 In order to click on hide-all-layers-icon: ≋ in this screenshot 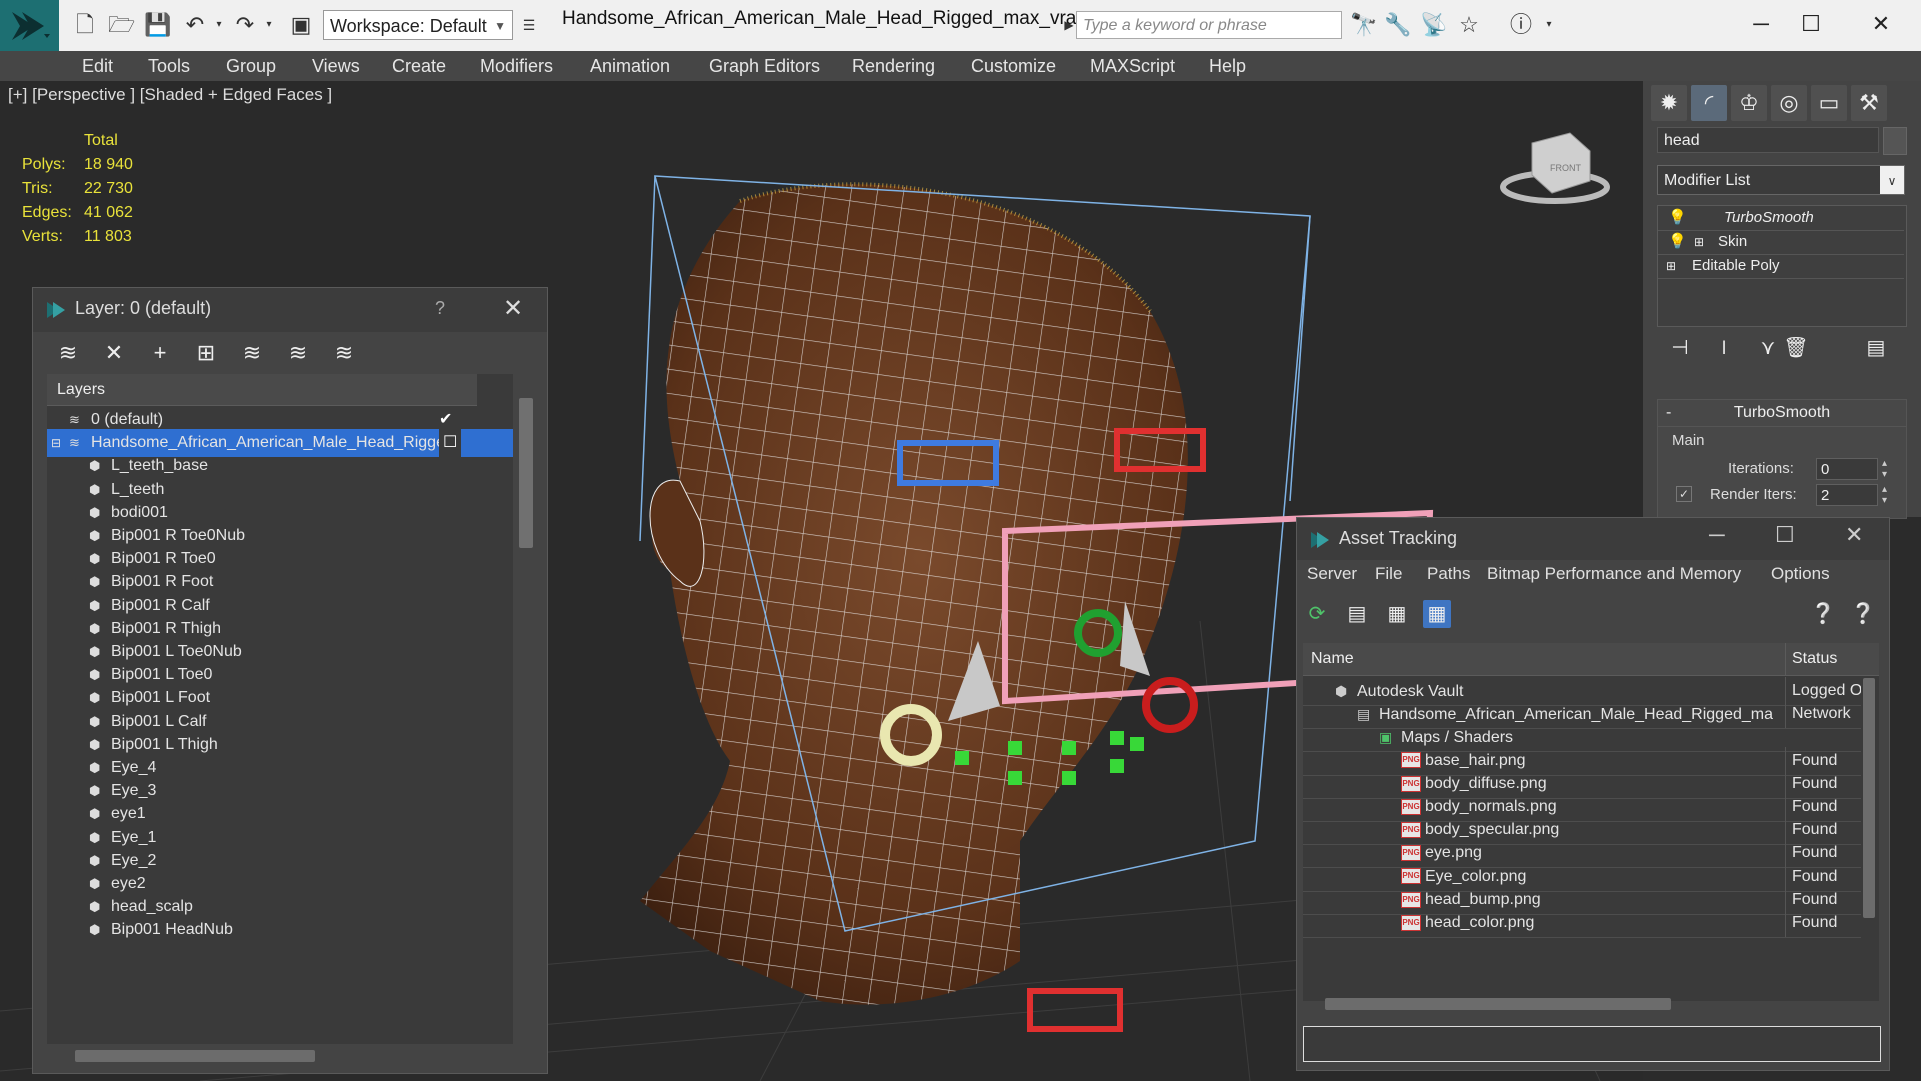, I will do `click(298, 353)`.